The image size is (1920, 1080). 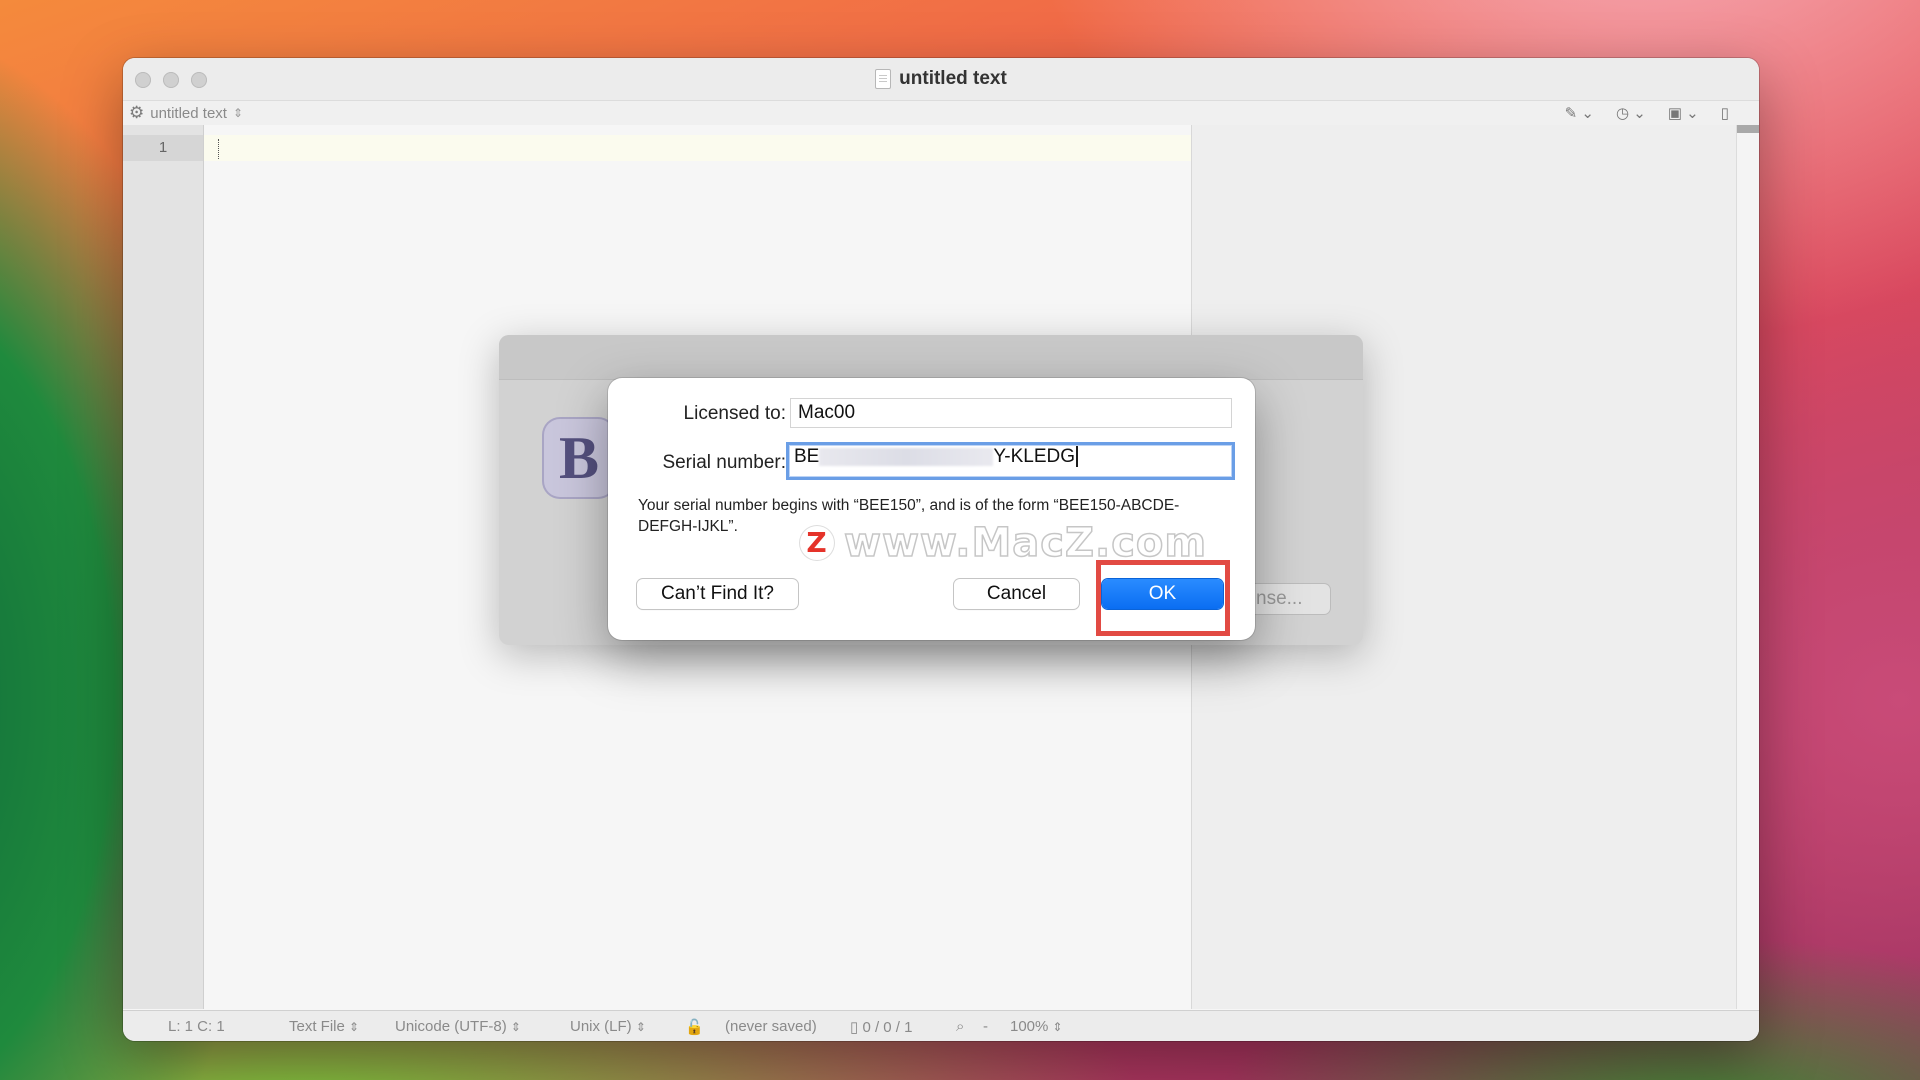 I want to click on line-gutter: 1, so click(x=163, y=567).